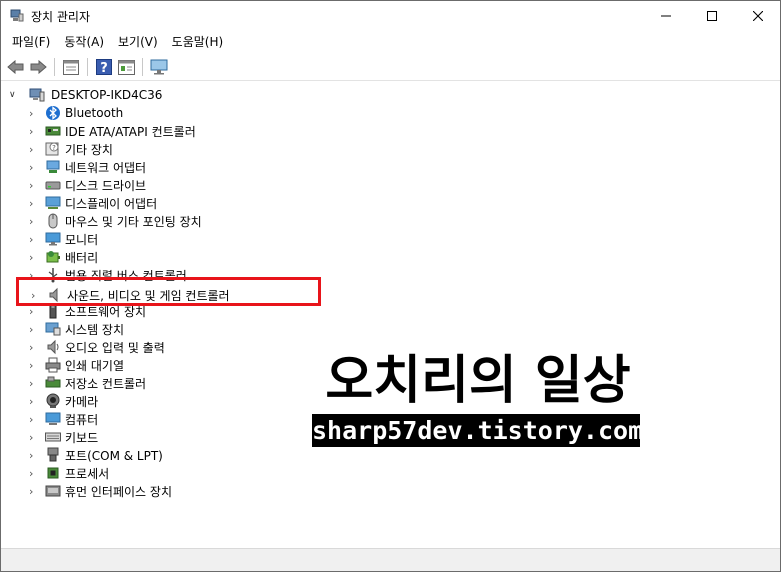  What do you see at coordinates (31, 42) in the screenshot?
I see `menu-file: 파일(F)` at bounding box center [31, 42].